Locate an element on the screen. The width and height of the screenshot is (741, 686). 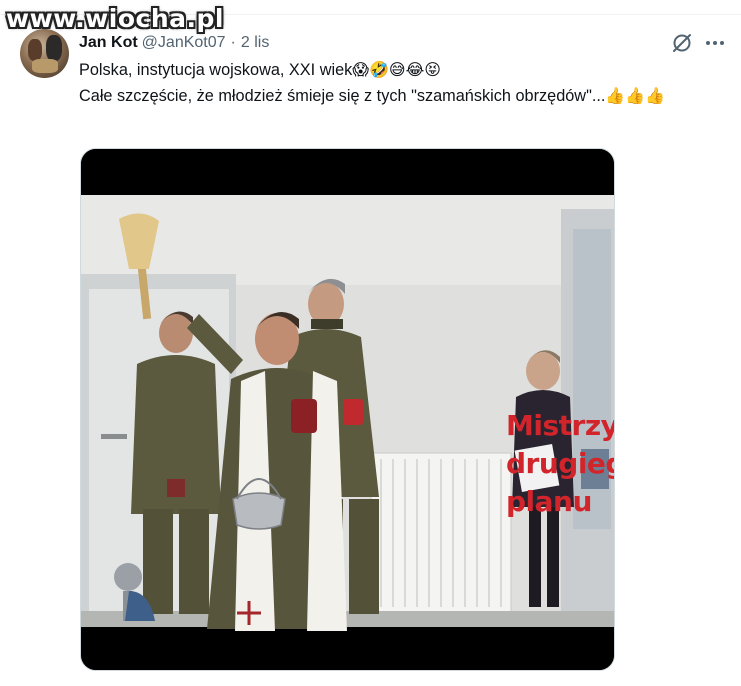
tweet-header: Jan Kot @JanKot07 · 2 lis is located at coordinates (174, 43).